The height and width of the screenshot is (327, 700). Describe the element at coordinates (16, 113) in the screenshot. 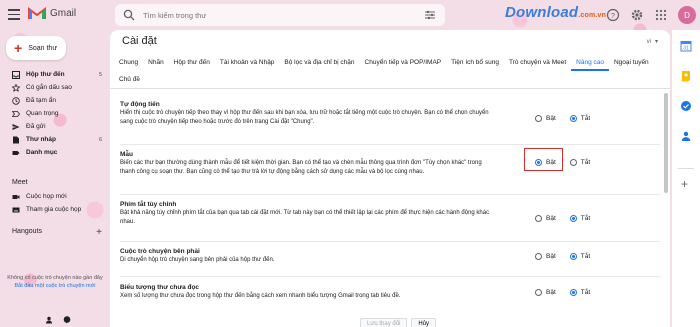

I see `important-icon` at that location.